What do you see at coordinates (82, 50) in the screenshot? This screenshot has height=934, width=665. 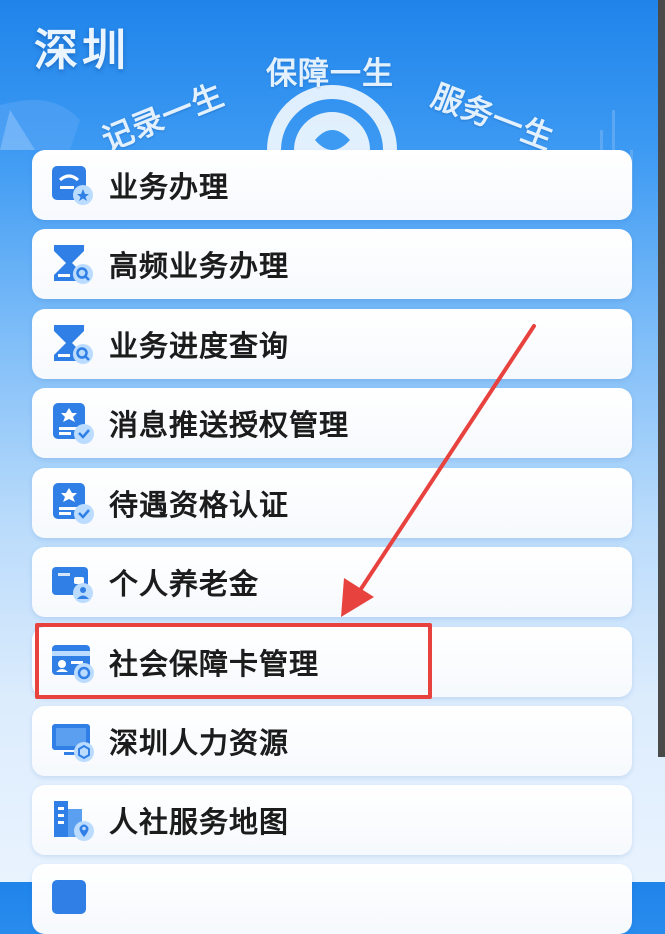 I see `city-title: 深圳` at bounding box center [82, 50].